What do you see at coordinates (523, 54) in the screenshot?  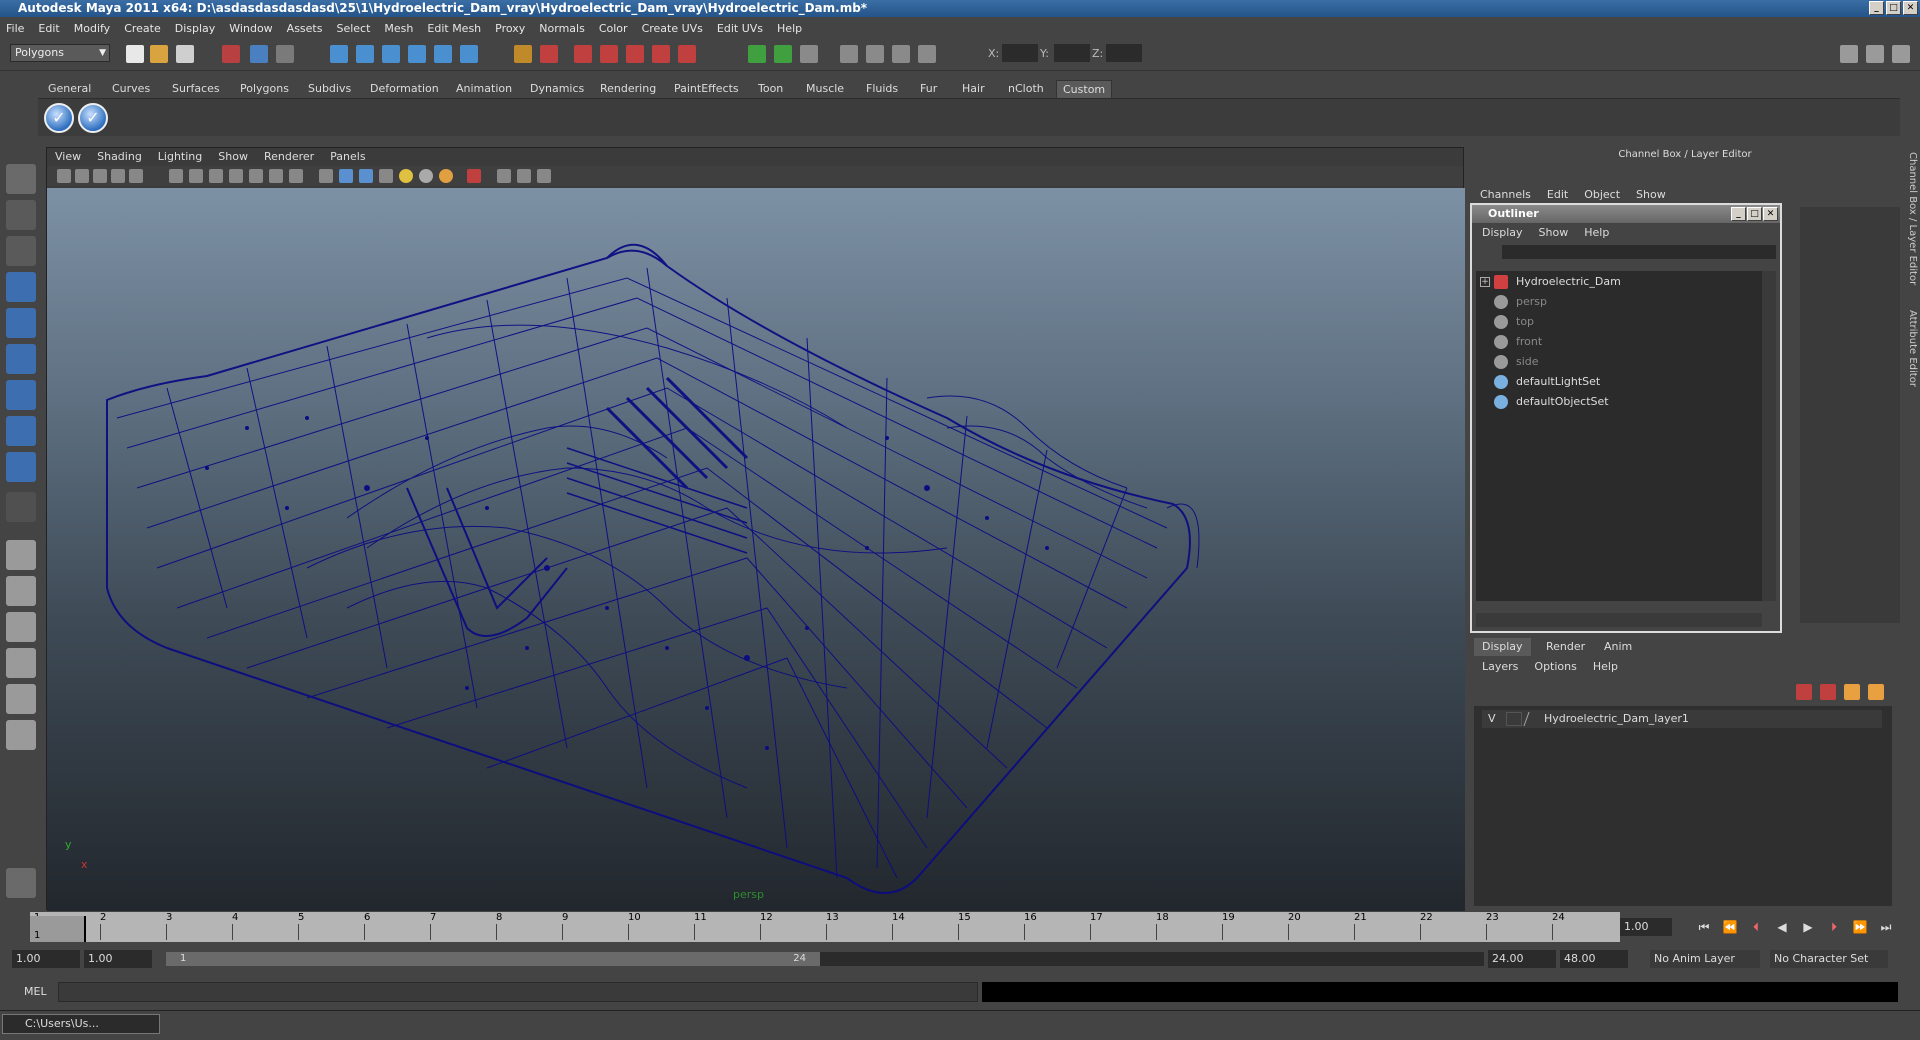 I see `input-lock-icon` at bounding box center [523, 54].